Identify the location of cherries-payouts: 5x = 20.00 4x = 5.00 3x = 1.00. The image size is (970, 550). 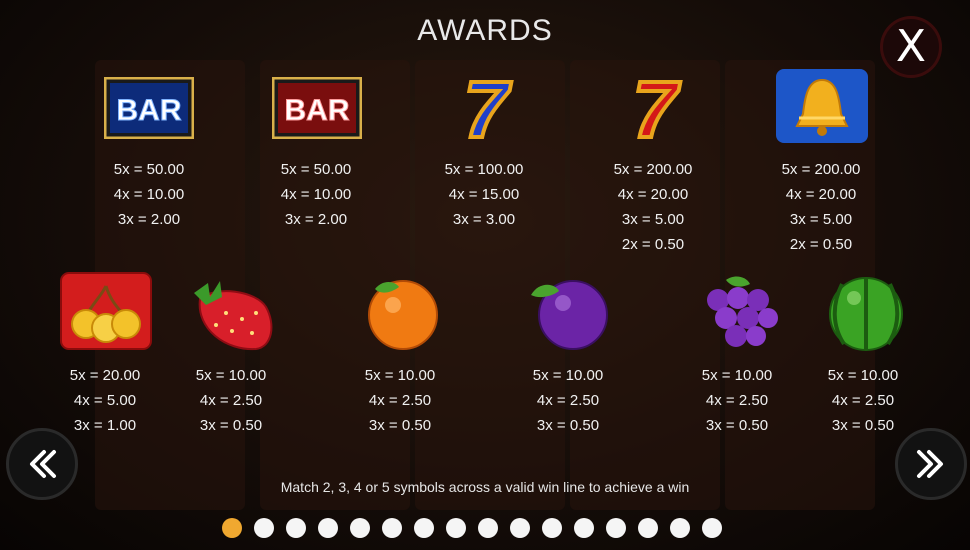
(105, 400).